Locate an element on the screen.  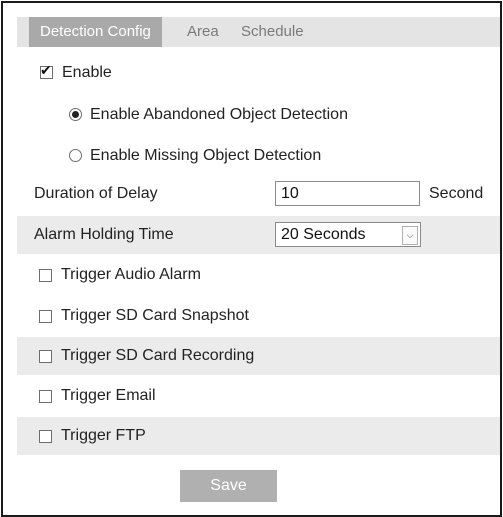
trigger-sd-snapshot-label: Trigger SD Card Snapshot is located at coordinates (155, 315).